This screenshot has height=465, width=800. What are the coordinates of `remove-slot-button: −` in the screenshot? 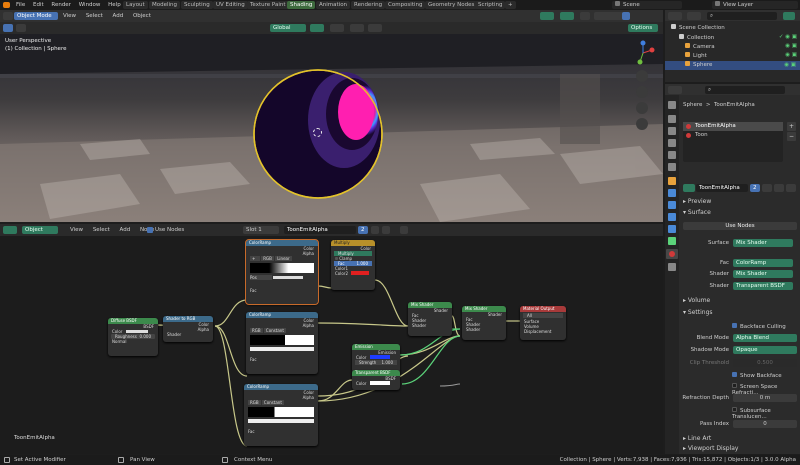 It's located at (791, 136).